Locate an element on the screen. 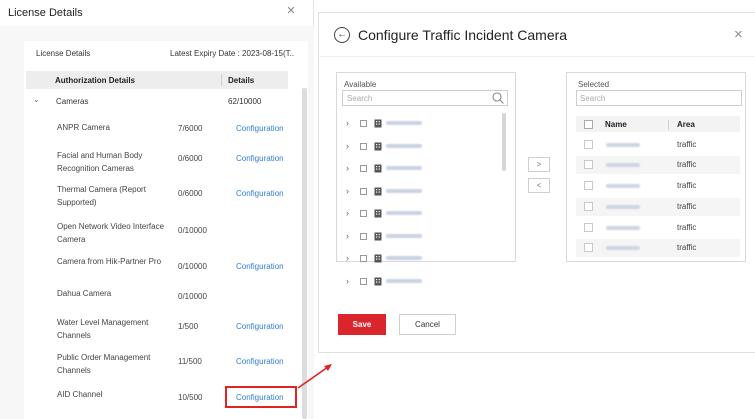  group-count: 62/10000 is located at coordinates (245, 101).